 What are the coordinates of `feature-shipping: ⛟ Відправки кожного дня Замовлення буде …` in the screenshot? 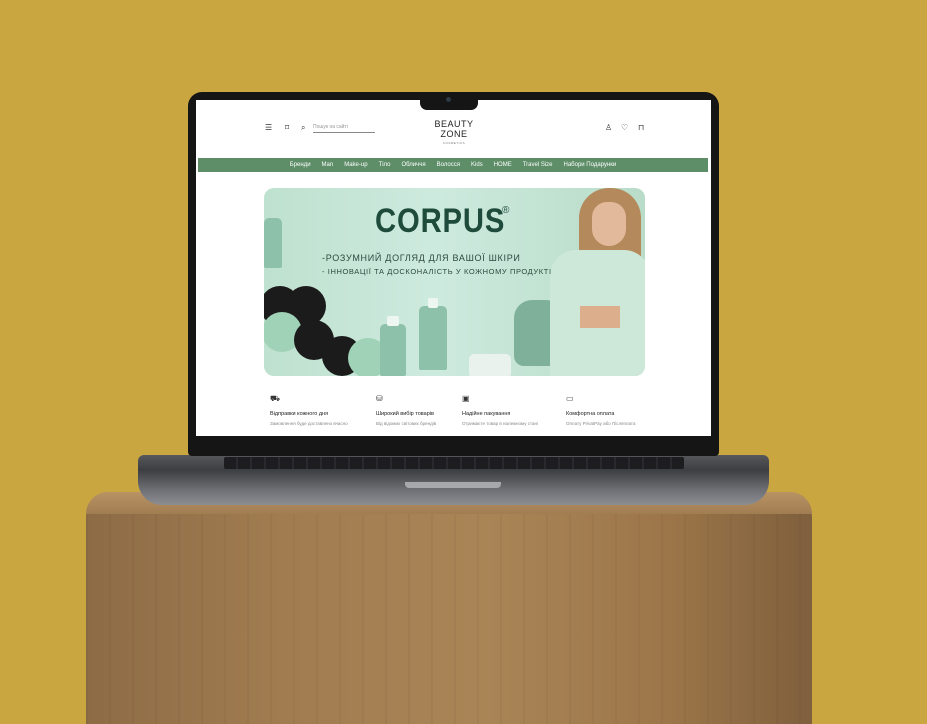 It's located at (320, 407).